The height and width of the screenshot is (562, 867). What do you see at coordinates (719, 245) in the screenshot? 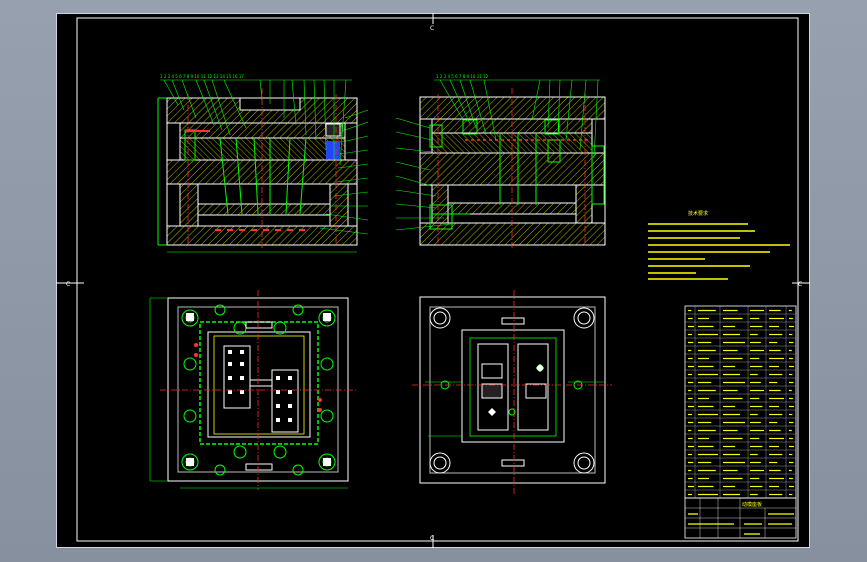
I see `technical-notes: 技术要求` at bounding box center [719, 245].